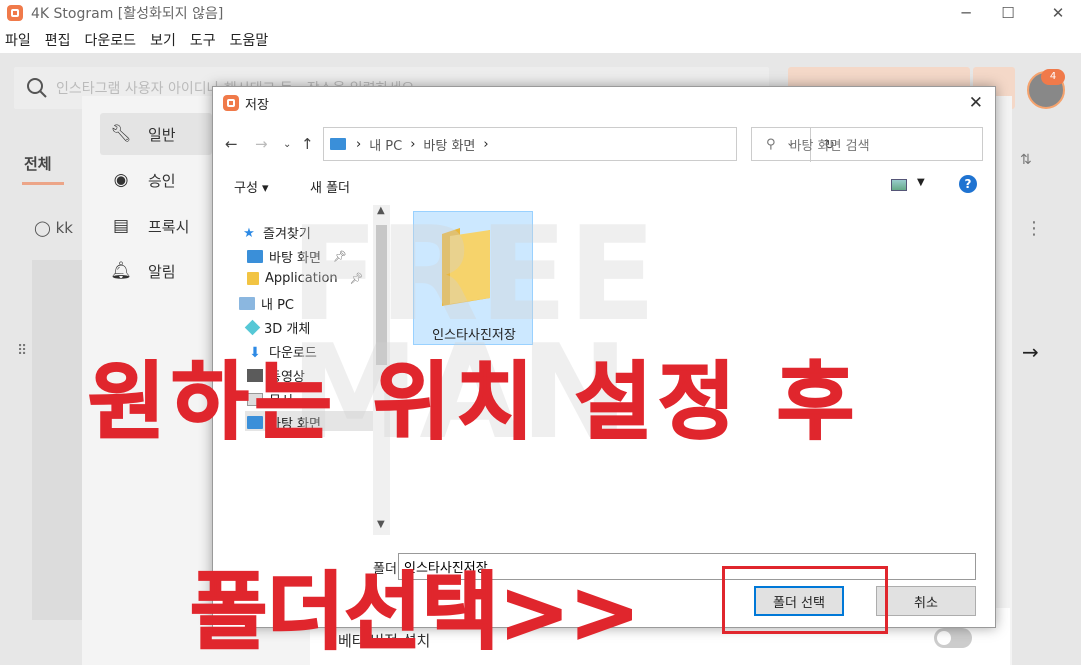 The width and height of the screenshot is (1081, 665). What do you see at coordinates (127, 14) in the screenshot?
I see `app-title: 4K Stogram [활성화되지 않음]` at bounding box center [127, 14].